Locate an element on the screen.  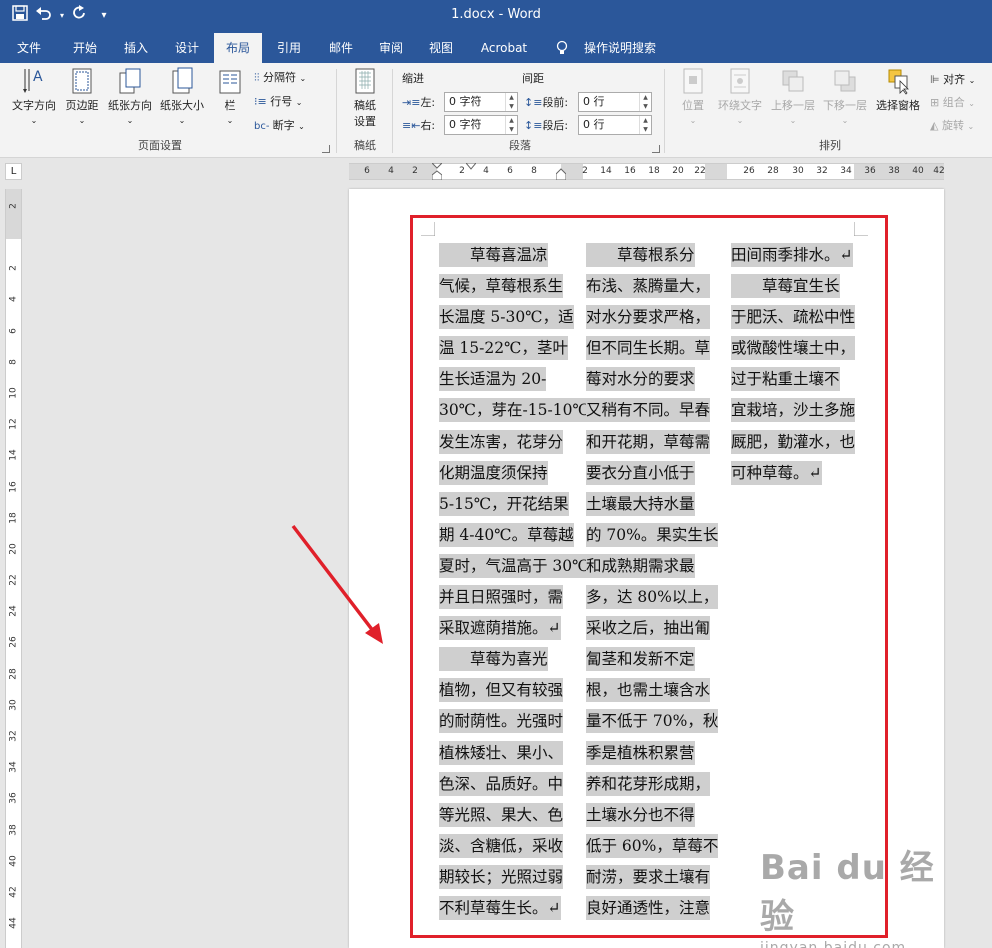
rotate-button: ◭ 旋转 ⌄ is located at coordinates (952, 125).